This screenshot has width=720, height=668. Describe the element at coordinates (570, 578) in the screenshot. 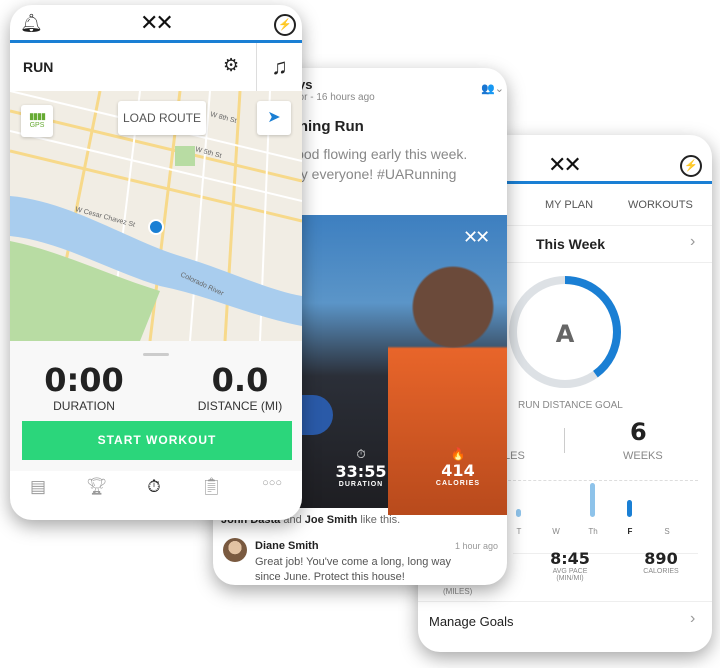

I see `pace-unit: (MIN/MI)` at that location.